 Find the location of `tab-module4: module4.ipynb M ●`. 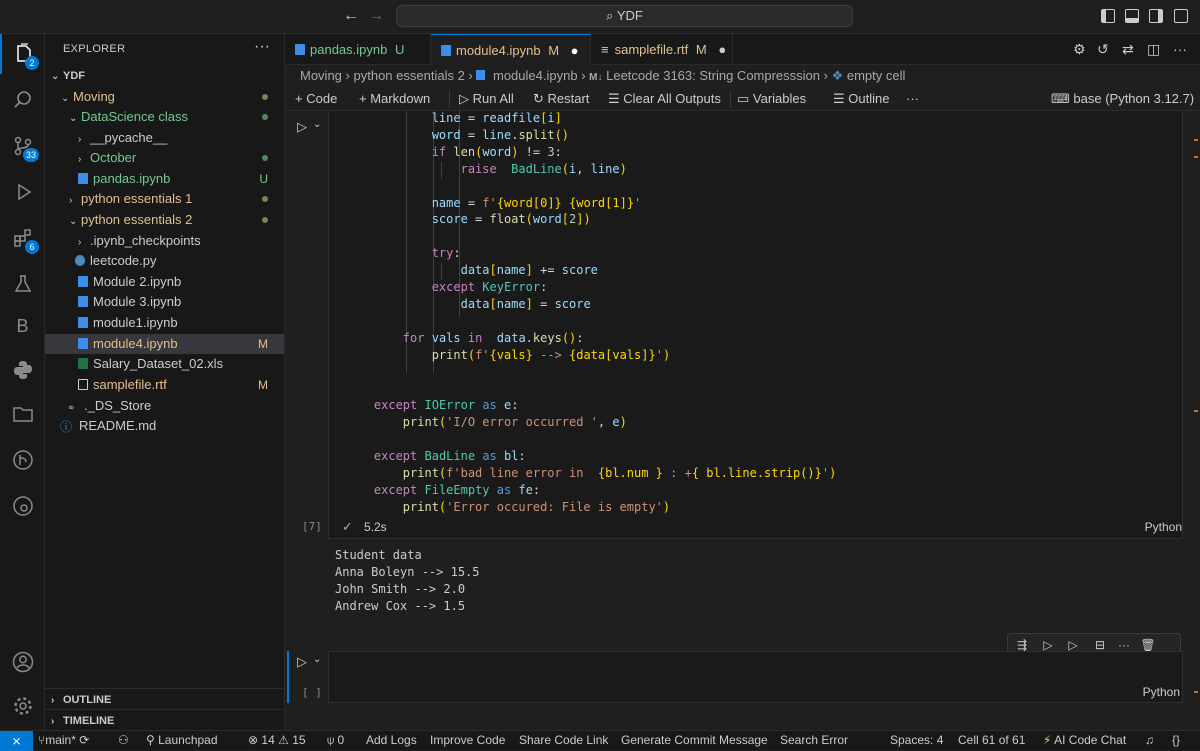

tab-module4: module4.ipynb M ● is located at coordinates (511, 49).